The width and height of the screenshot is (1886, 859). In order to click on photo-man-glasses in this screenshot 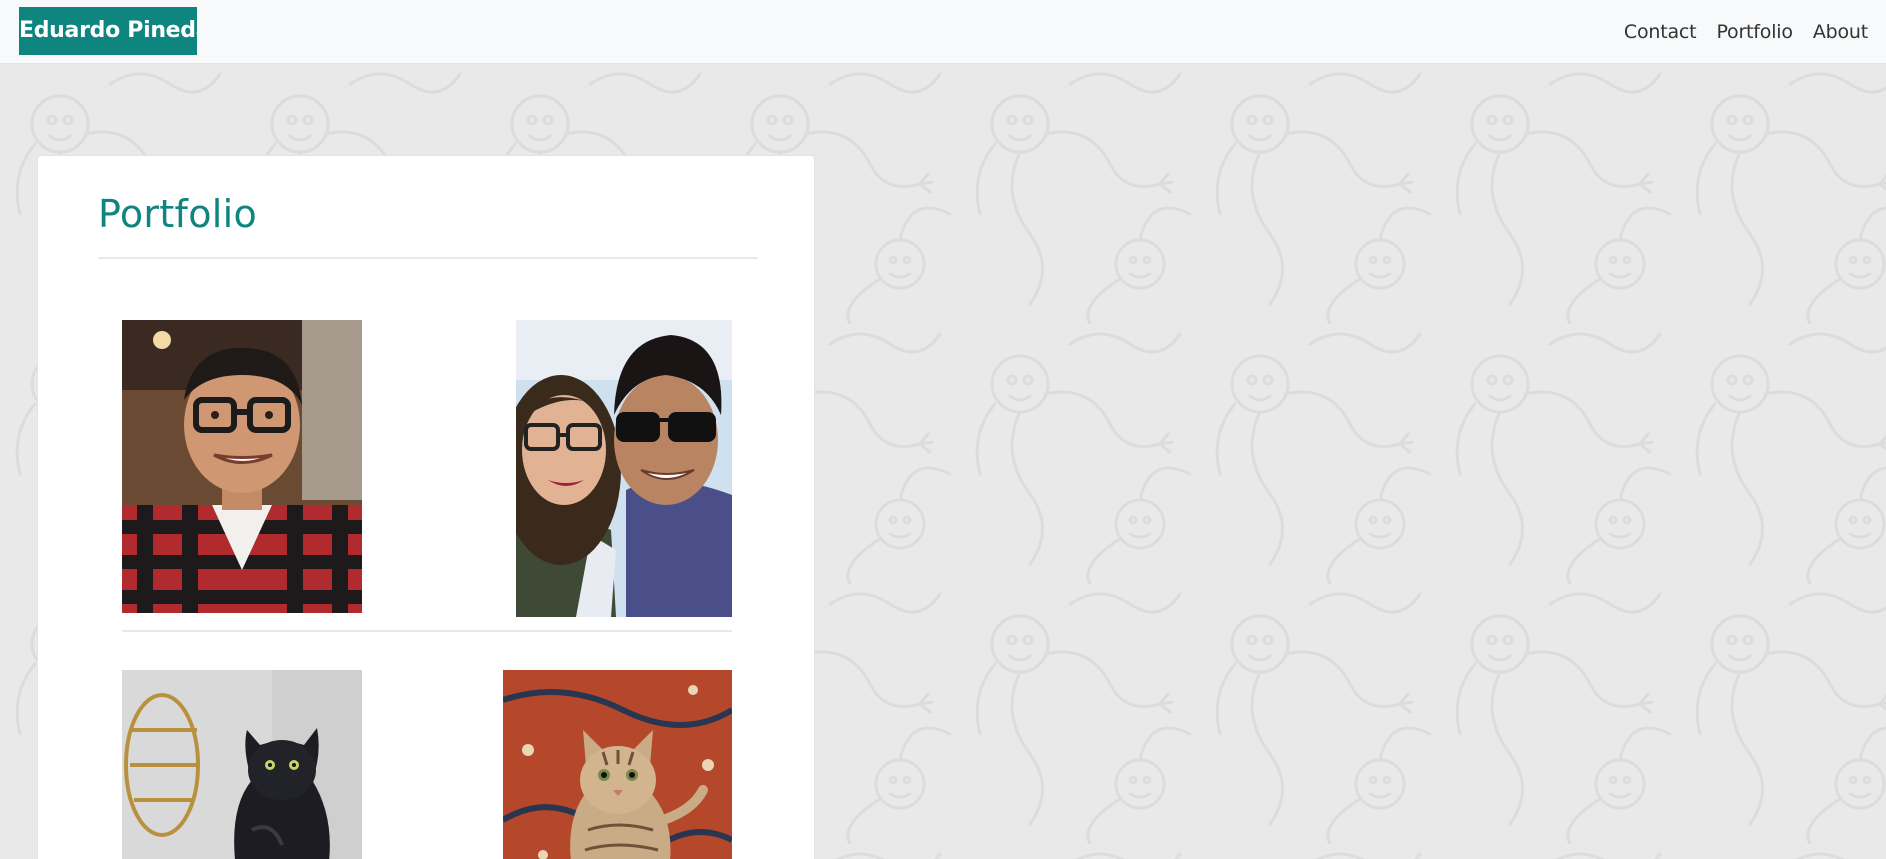, I will do `click(242, 466)`.